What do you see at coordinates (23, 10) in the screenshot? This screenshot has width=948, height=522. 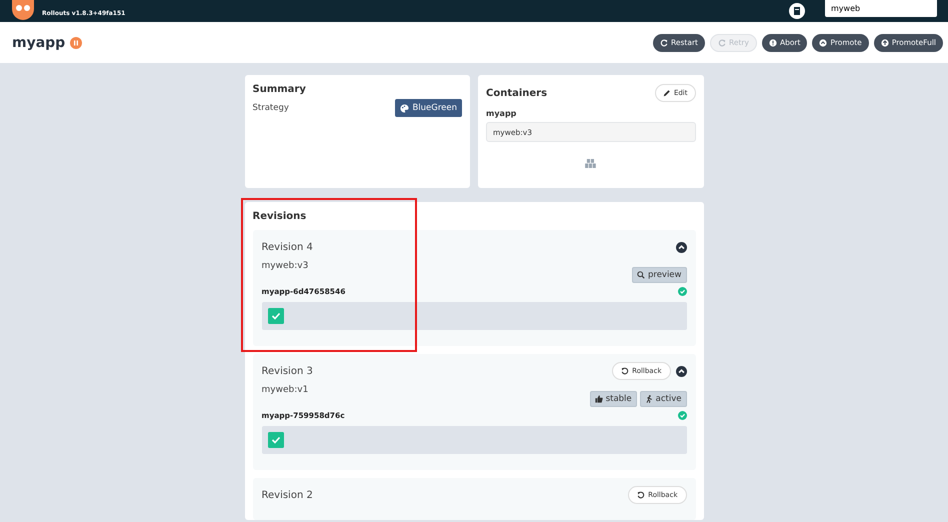 I see `octopus-logo-icon` at bounding box center [23, 10].